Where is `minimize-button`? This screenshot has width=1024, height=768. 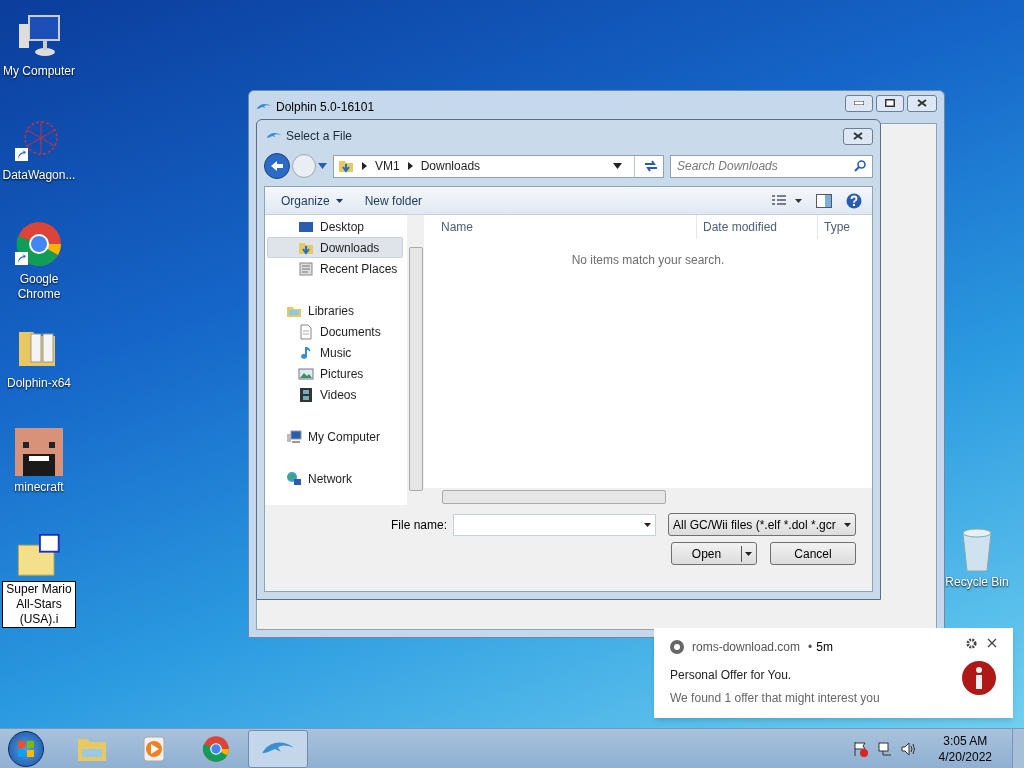
minimize-button is located at coordinates (859, 103).